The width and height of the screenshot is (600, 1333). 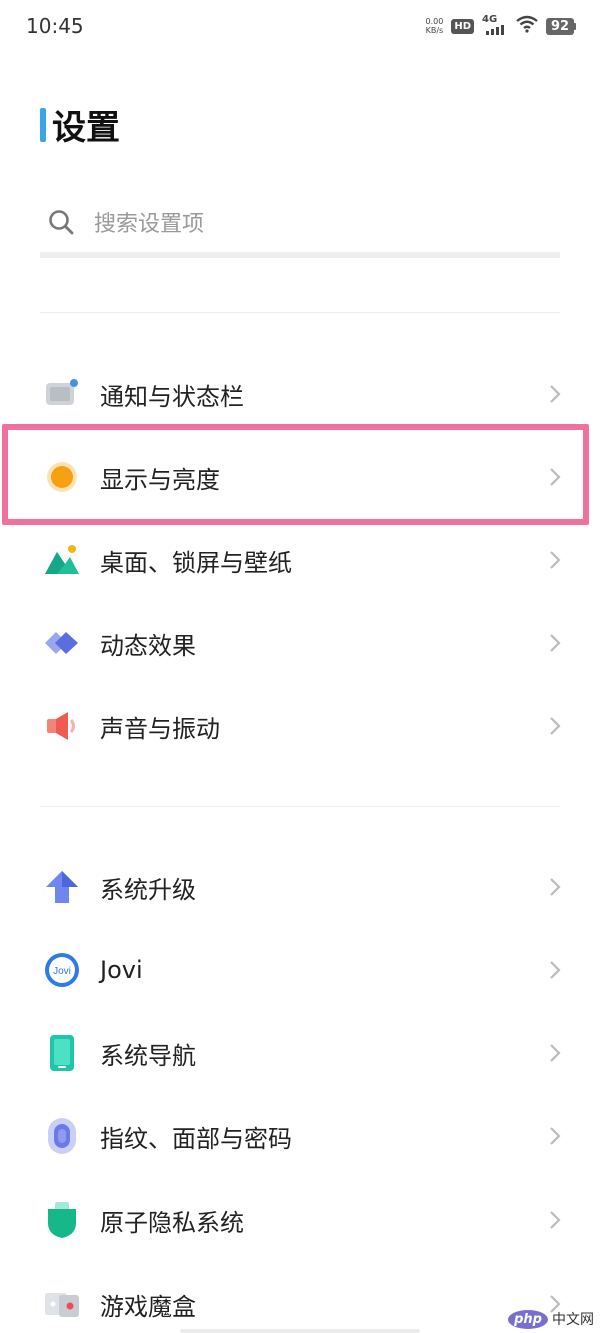 I want to click on title-accent-bar, so click(x=43, y=124).